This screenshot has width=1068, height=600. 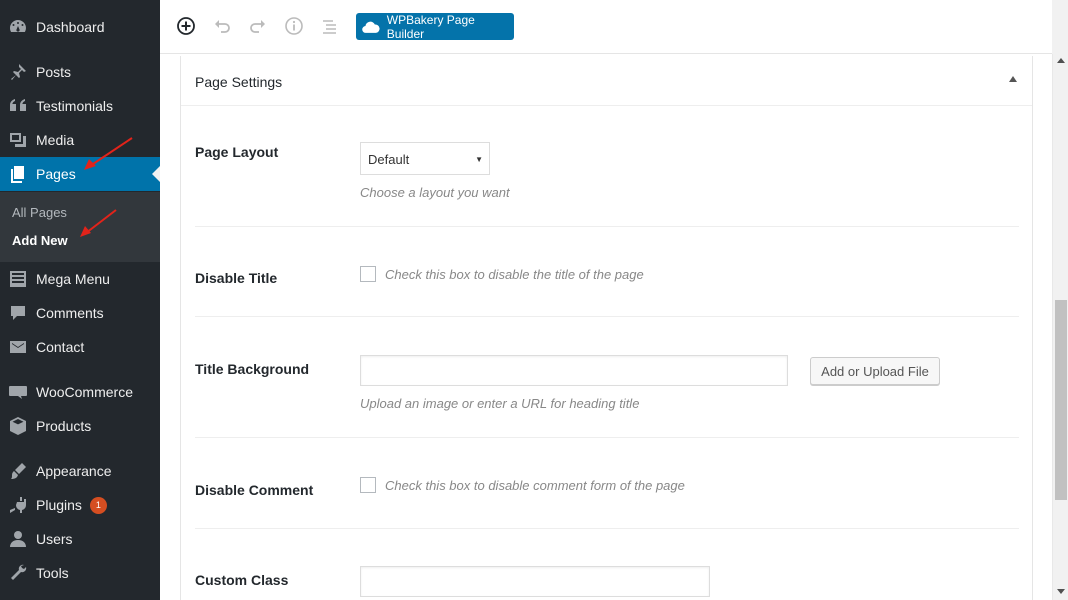 What do you see at coordinates (1013, 79) in the screenshot?
I see `collapse-toggle-icon` at bounding box center [1013, 79].